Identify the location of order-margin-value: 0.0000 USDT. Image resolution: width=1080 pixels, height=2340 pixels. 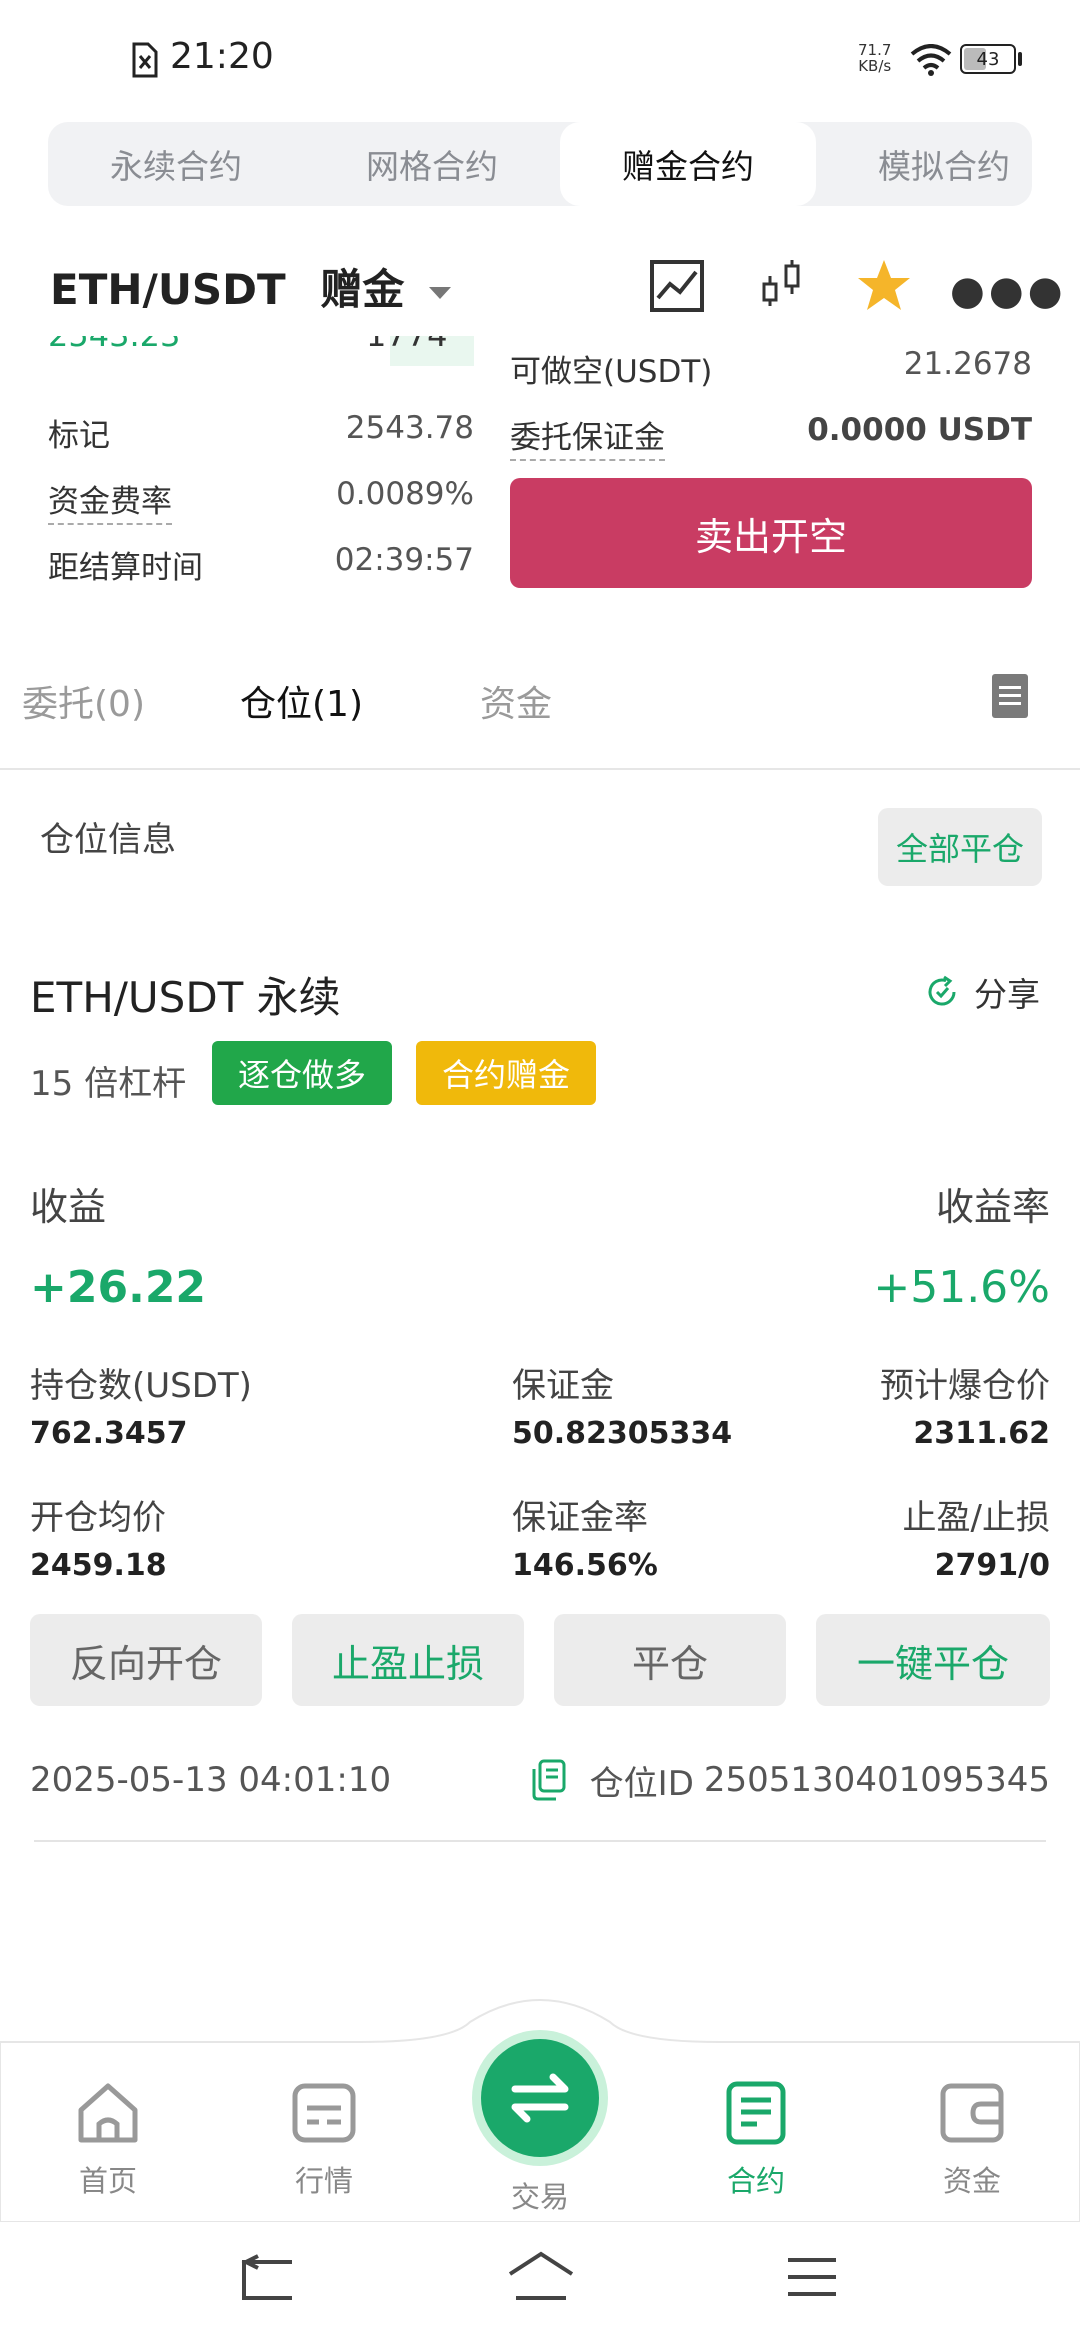
(919, 430).